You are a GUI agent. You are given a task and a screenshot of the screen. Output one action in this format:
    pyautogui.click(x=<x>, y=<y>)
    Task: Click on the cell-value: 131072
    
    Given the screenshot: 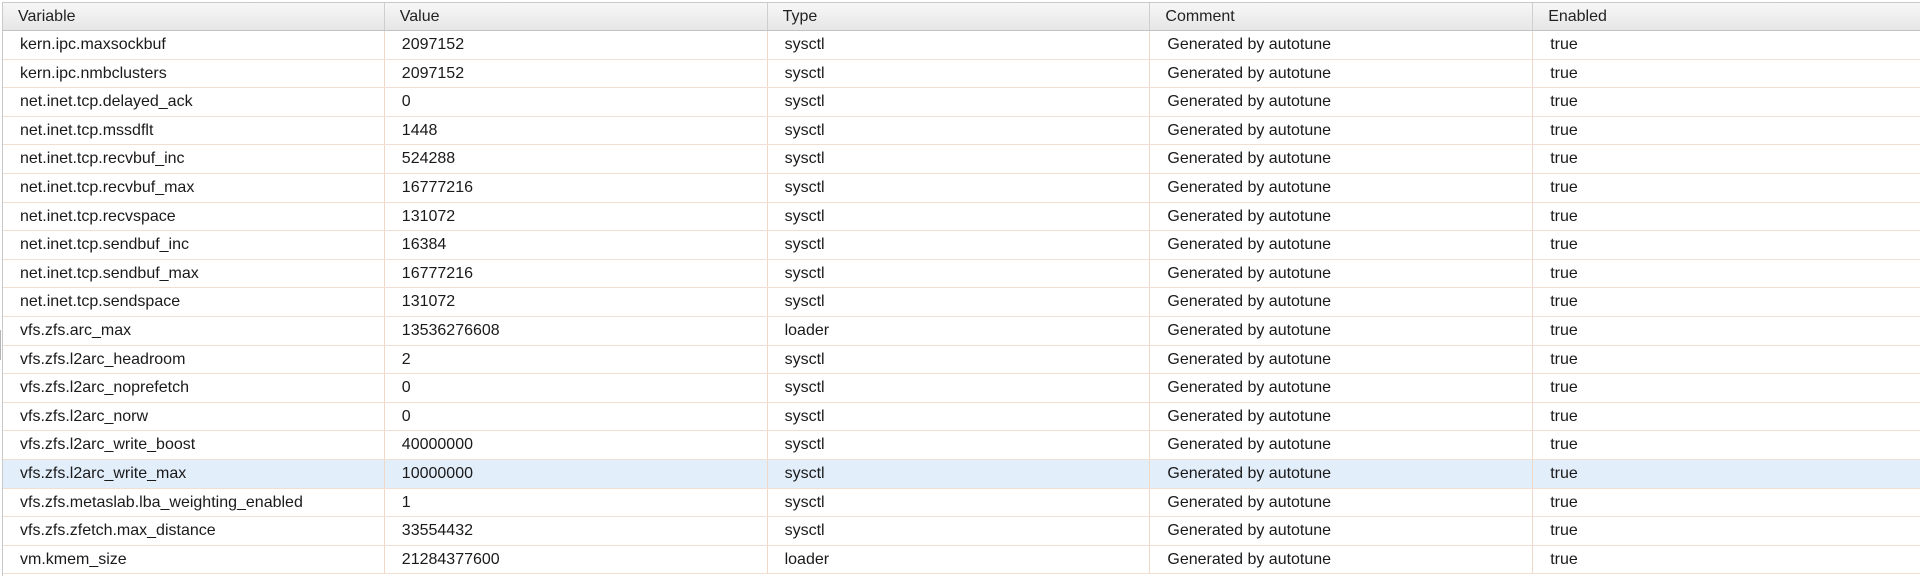 What is the action you would take?
    pyautogui.click(x=576, y=302)
    